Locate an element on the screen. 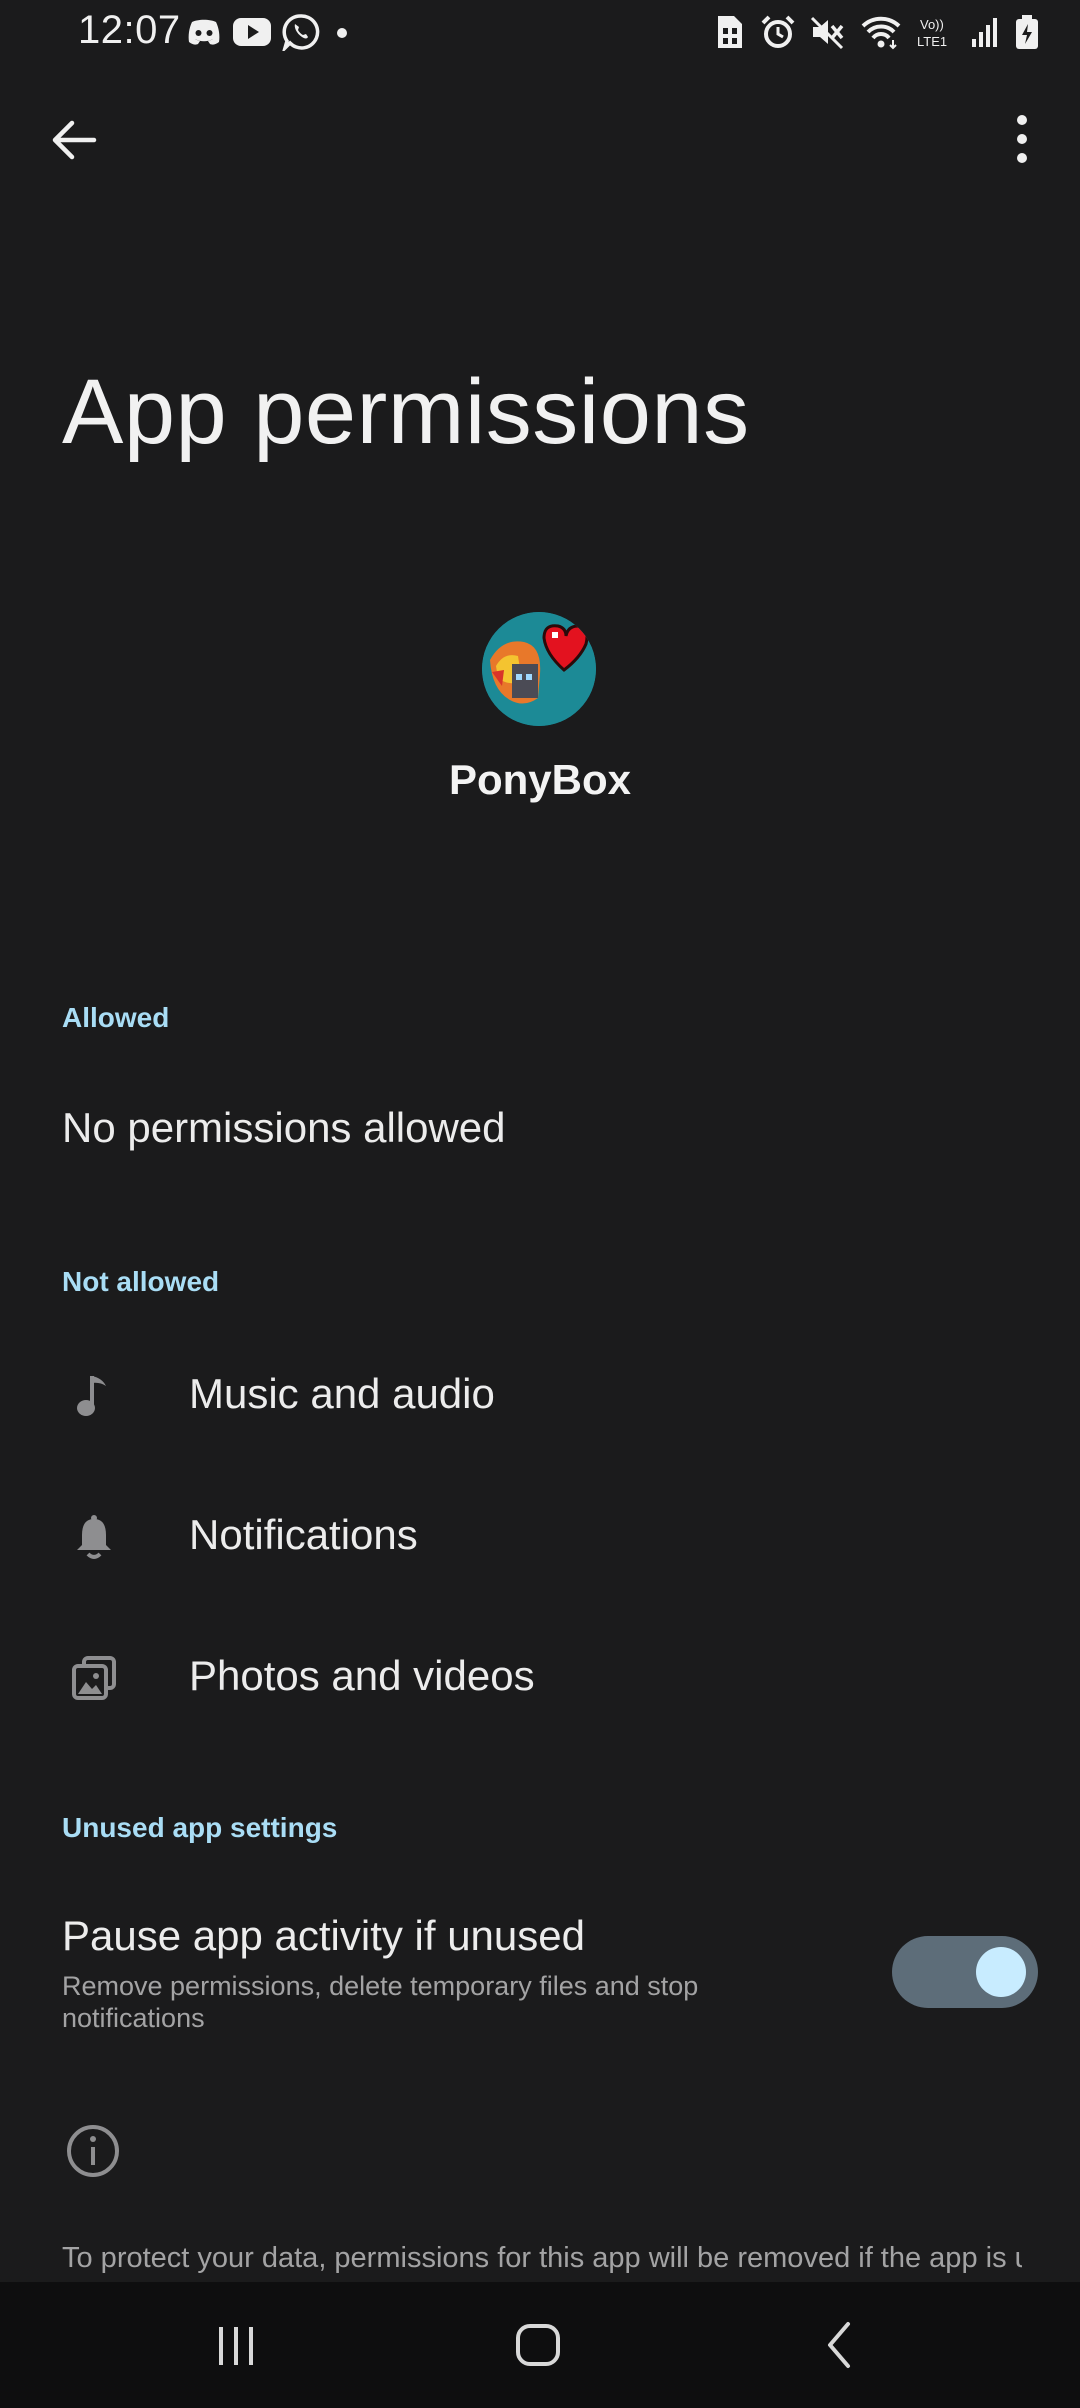 This screenshot has height=2408, width=1080. app-icon is located at coordinates (539, 669).